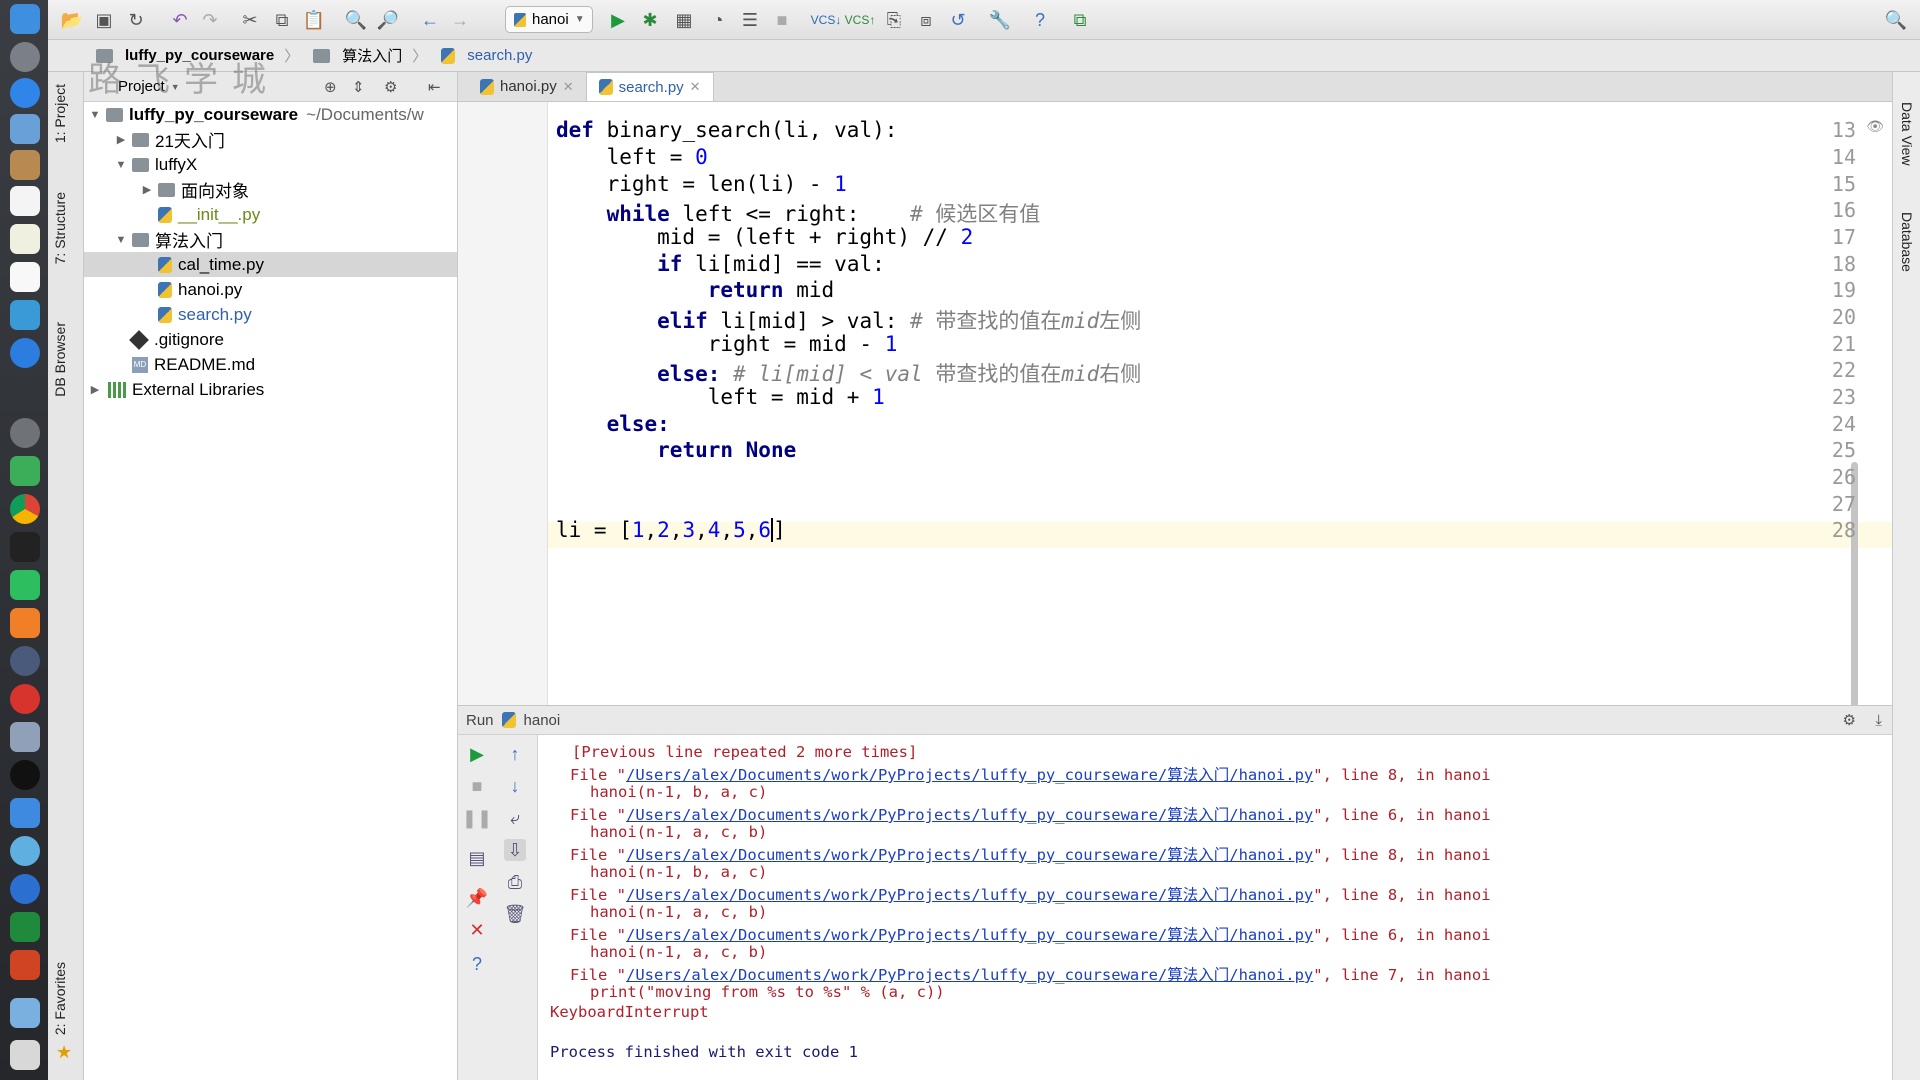 This screenshot has height=1080, width=1920. Describe the element at coordinates (1000, 20) in the screenshot. I see `settings-tools-icon: 🔧` at that location.